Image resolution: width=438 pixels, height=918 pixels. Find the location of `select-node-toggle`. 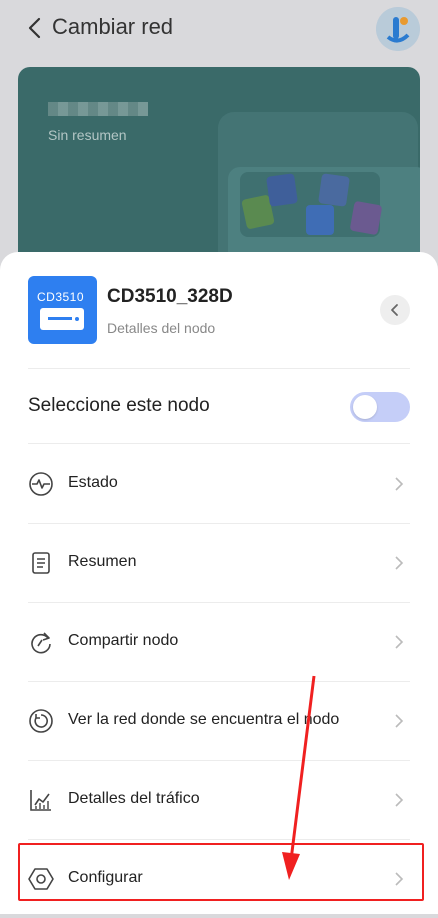

select-node-toggle is located at coordinates (380, 407).